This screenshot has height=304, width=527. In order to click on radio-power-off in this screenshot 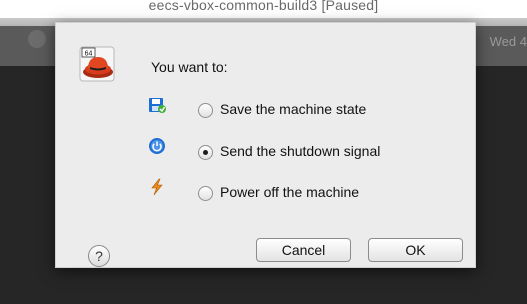, I will do `click(205, 193)`.